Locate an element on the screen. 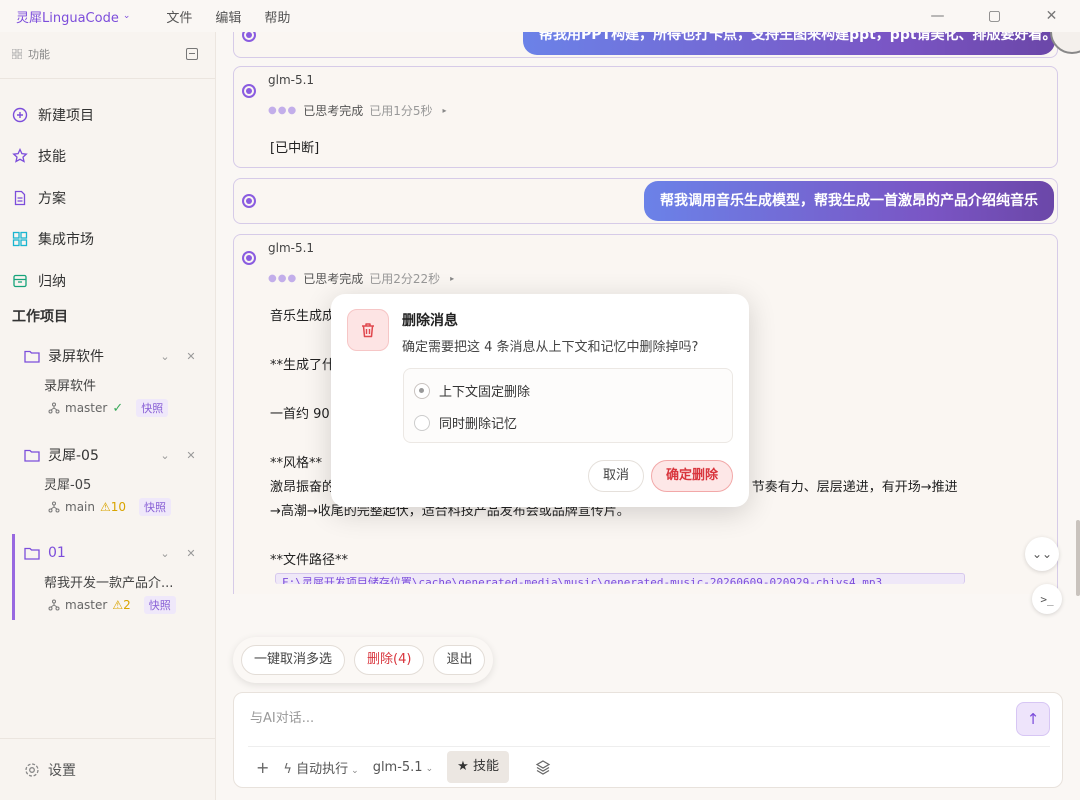 The image size is (1080, 800). arrow-up-icon: ↑ is located at coordinates (1033, 719).